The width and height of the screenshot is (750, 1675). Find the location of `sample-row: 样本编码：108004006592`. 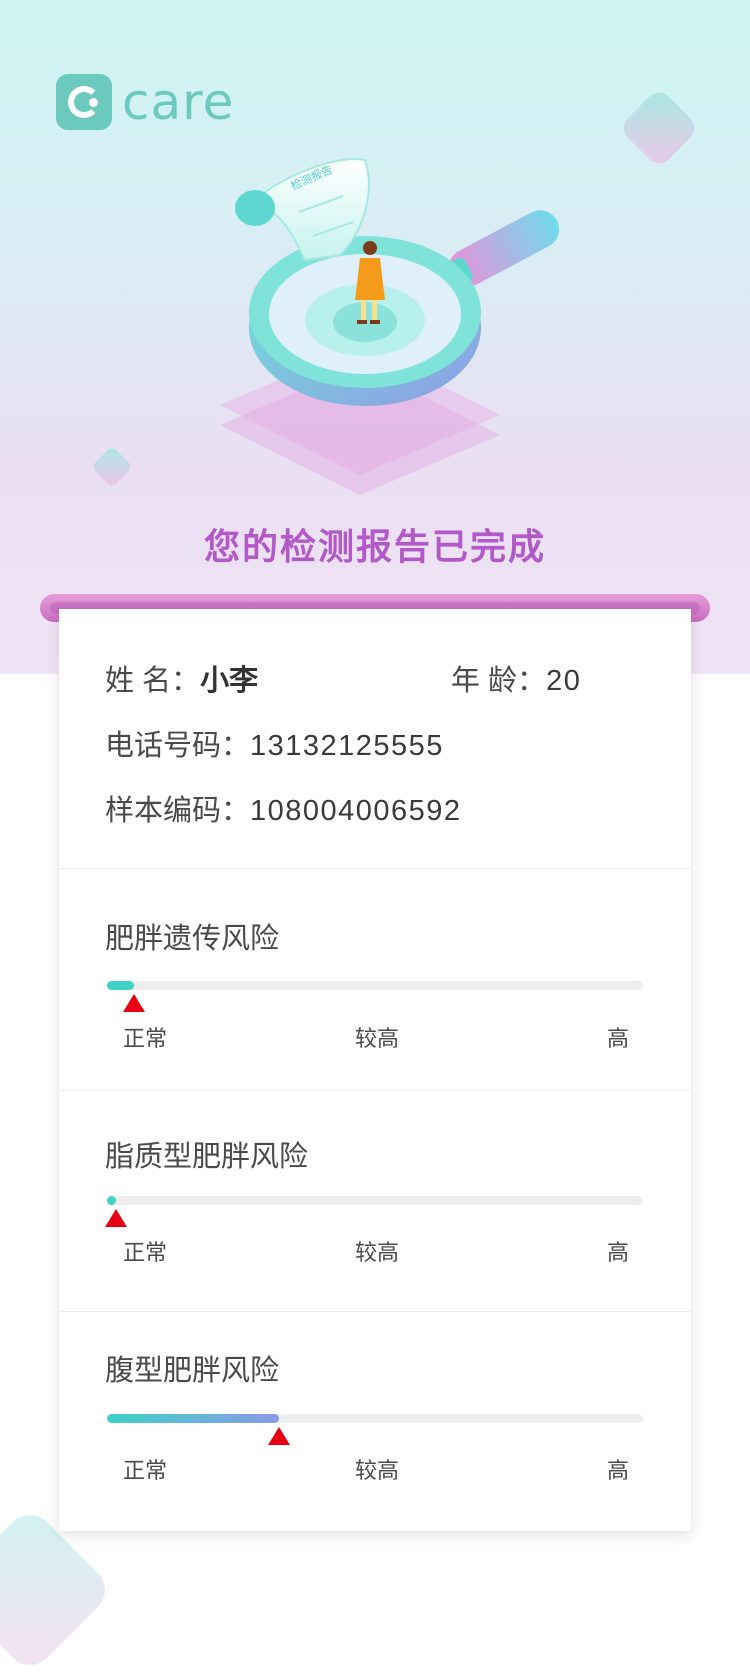

sample-row: 样本编码：108004006592 is located at coordinates (283, 808).